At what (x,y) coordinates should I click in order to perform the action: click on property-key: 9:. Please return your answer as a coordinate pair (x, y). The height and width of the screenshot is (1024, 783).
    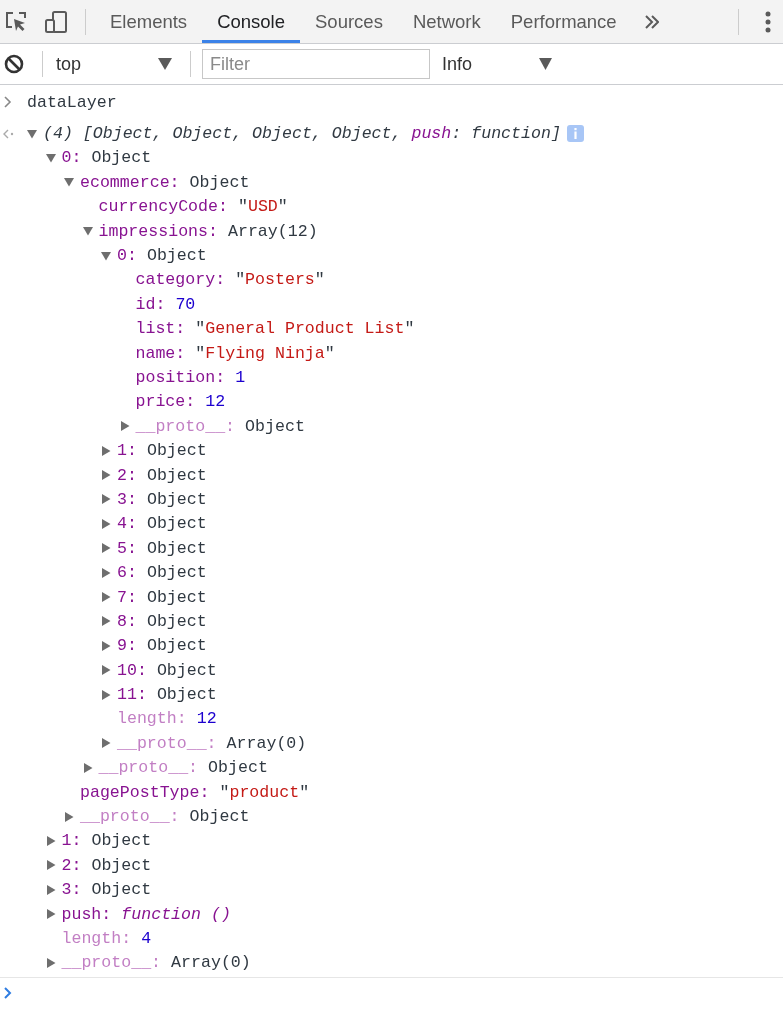
    Looking at the image, I should click on (127, 646).